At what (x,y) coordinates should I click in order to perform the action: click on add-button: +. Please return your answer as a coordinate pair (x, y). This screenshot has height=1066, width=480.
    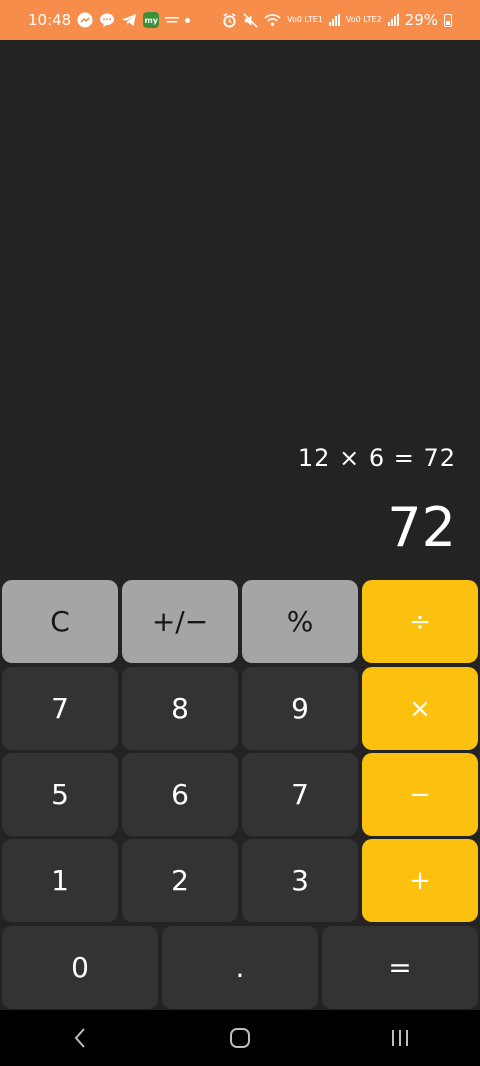
    Looking at the image, I should click on (420, 880).